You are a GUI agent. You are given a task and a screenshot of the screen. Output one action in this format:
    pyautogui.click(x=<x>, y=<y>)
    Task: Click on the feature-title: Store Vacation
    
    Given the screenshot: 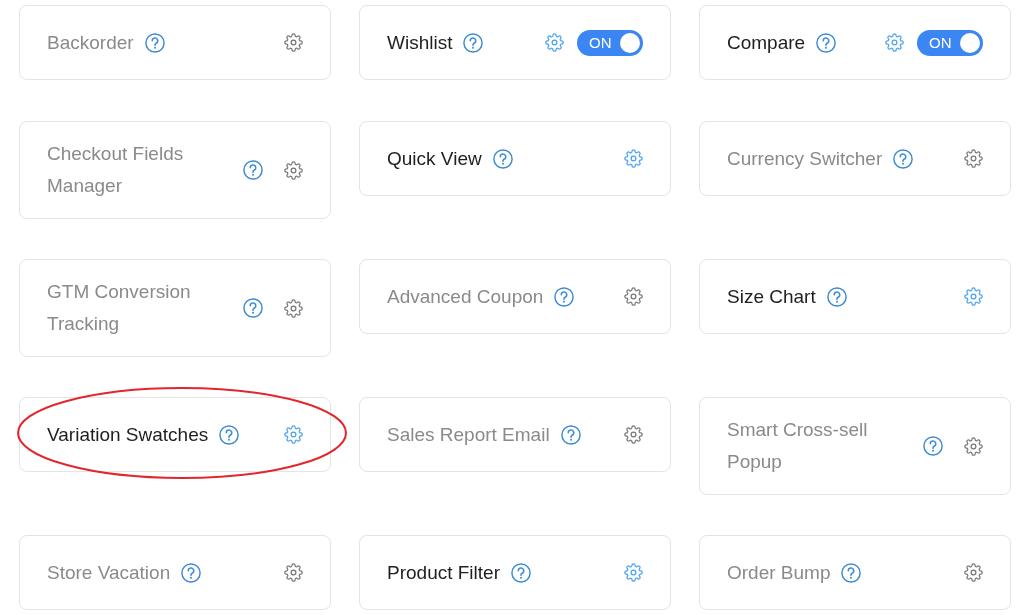 What is the action you would take?
    pyautogui.click(x=109, y=572)
    